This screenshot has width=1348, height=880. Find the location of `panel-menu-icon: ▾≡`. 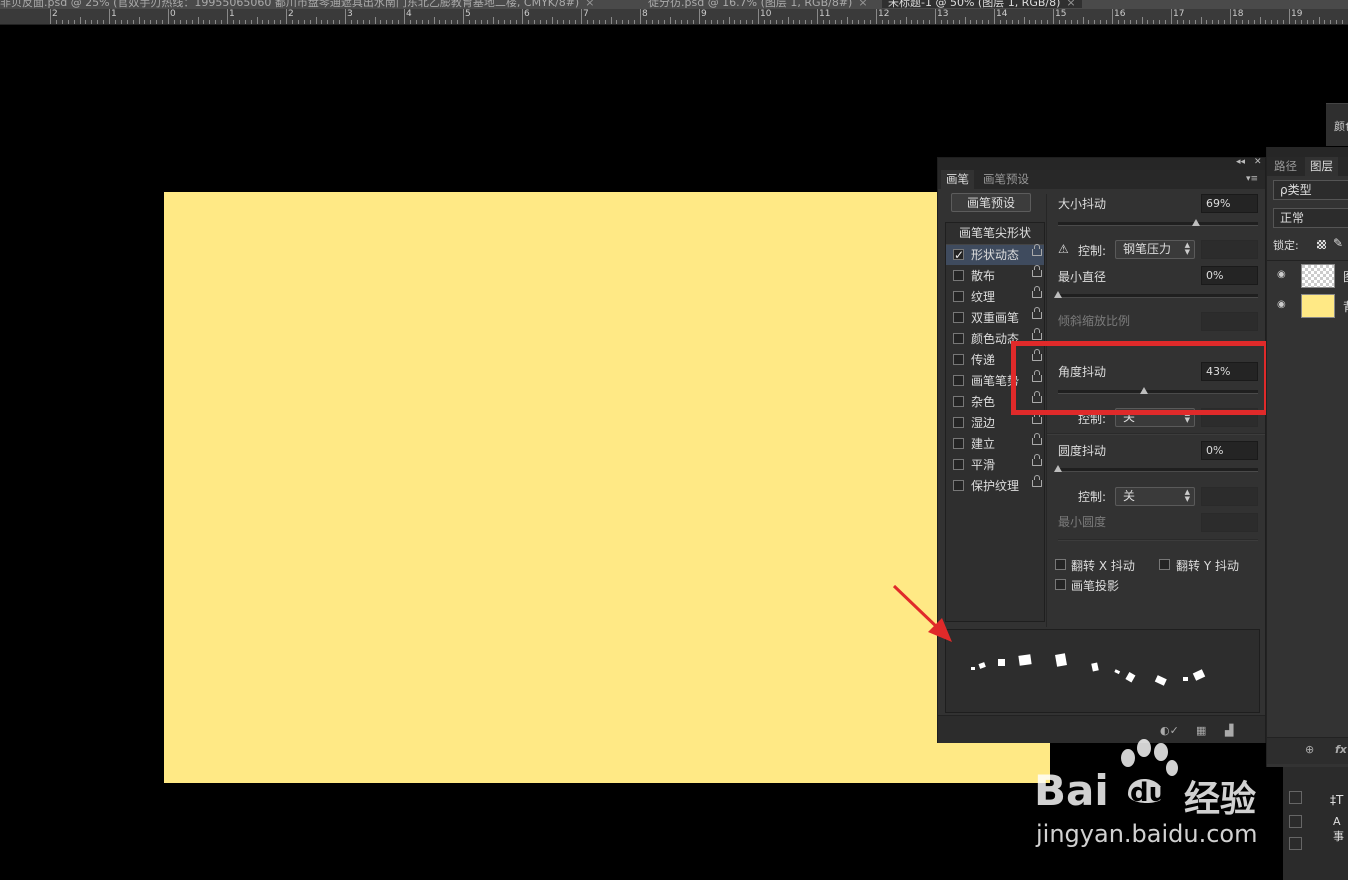

panel-menu-icon: ▾≡ is located at coordinates (1252, 179).